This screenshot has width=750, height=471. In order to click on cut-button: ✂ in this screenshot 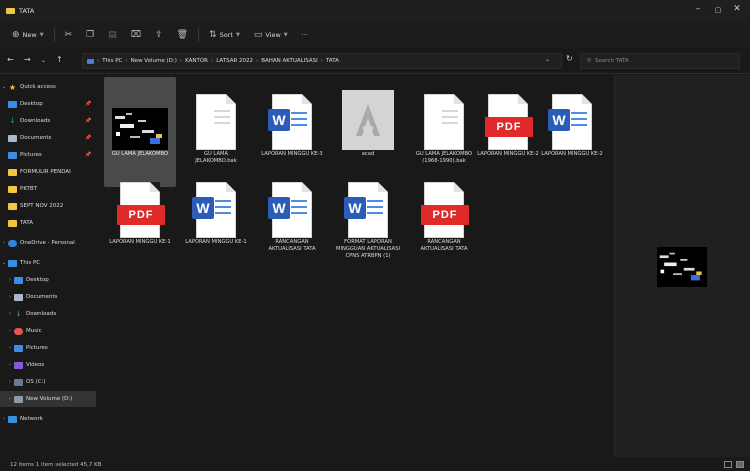, I will do `click(69, 35)`.